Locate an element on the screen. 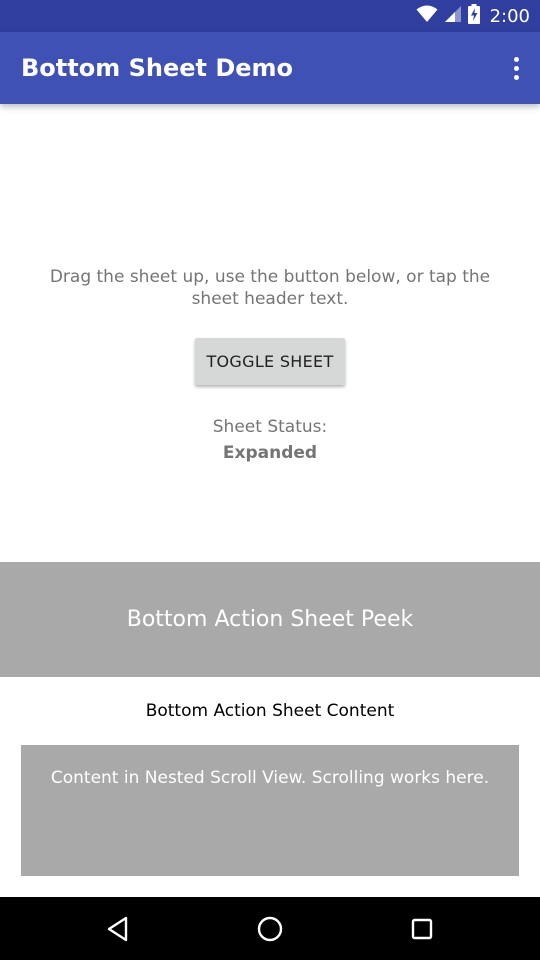  toggle-sheet-button: TOGGLE SHEET is located at coordinates (270, 361).